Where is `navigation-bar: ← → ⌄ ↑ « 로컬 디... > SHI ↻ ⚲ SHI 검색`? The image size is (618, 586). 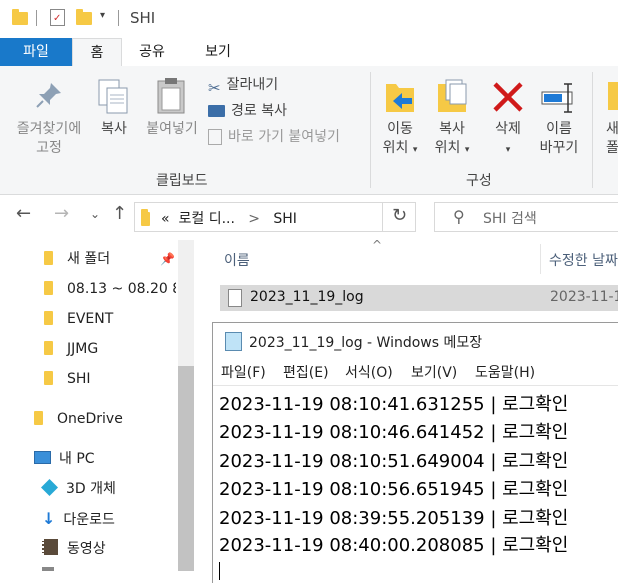 navigation-bar: ← → ⌄ ↑ « 로컬 디... > SHI ↻ ⚲ SHI 검색 is located at coordinates (309, 217).